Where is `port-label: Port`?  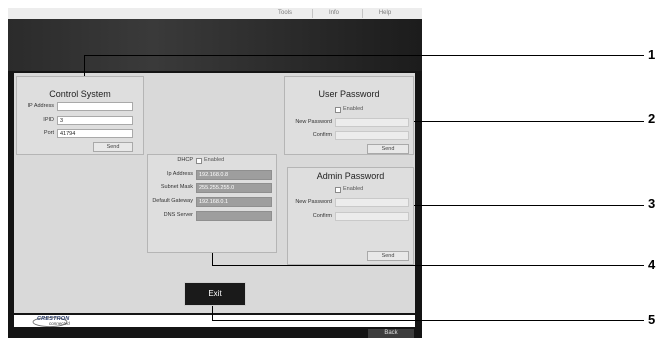 port-label: Port is located at coordinates (48, 133).